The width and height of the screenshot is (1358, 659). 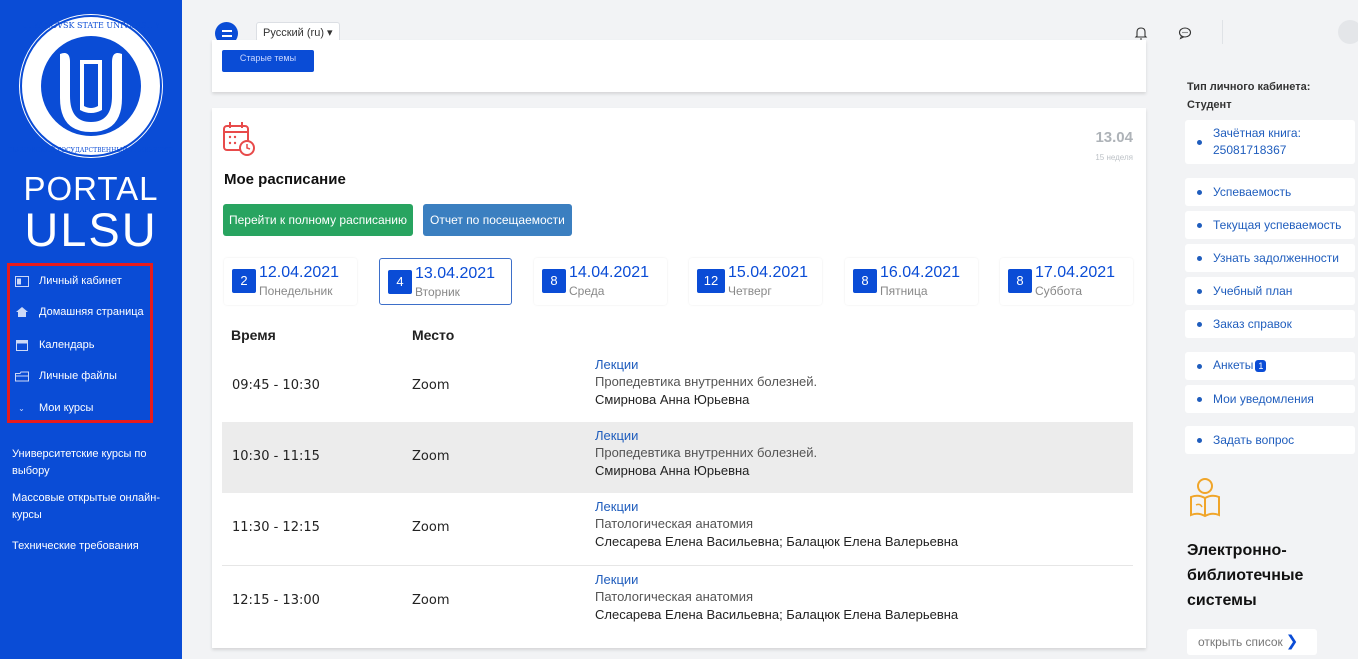 What do you see at coordinates (92, 507) in the screenshot?
I see `link-mooc: Массовые открытые онлайн-курсы` at bounding box center [92, 507].